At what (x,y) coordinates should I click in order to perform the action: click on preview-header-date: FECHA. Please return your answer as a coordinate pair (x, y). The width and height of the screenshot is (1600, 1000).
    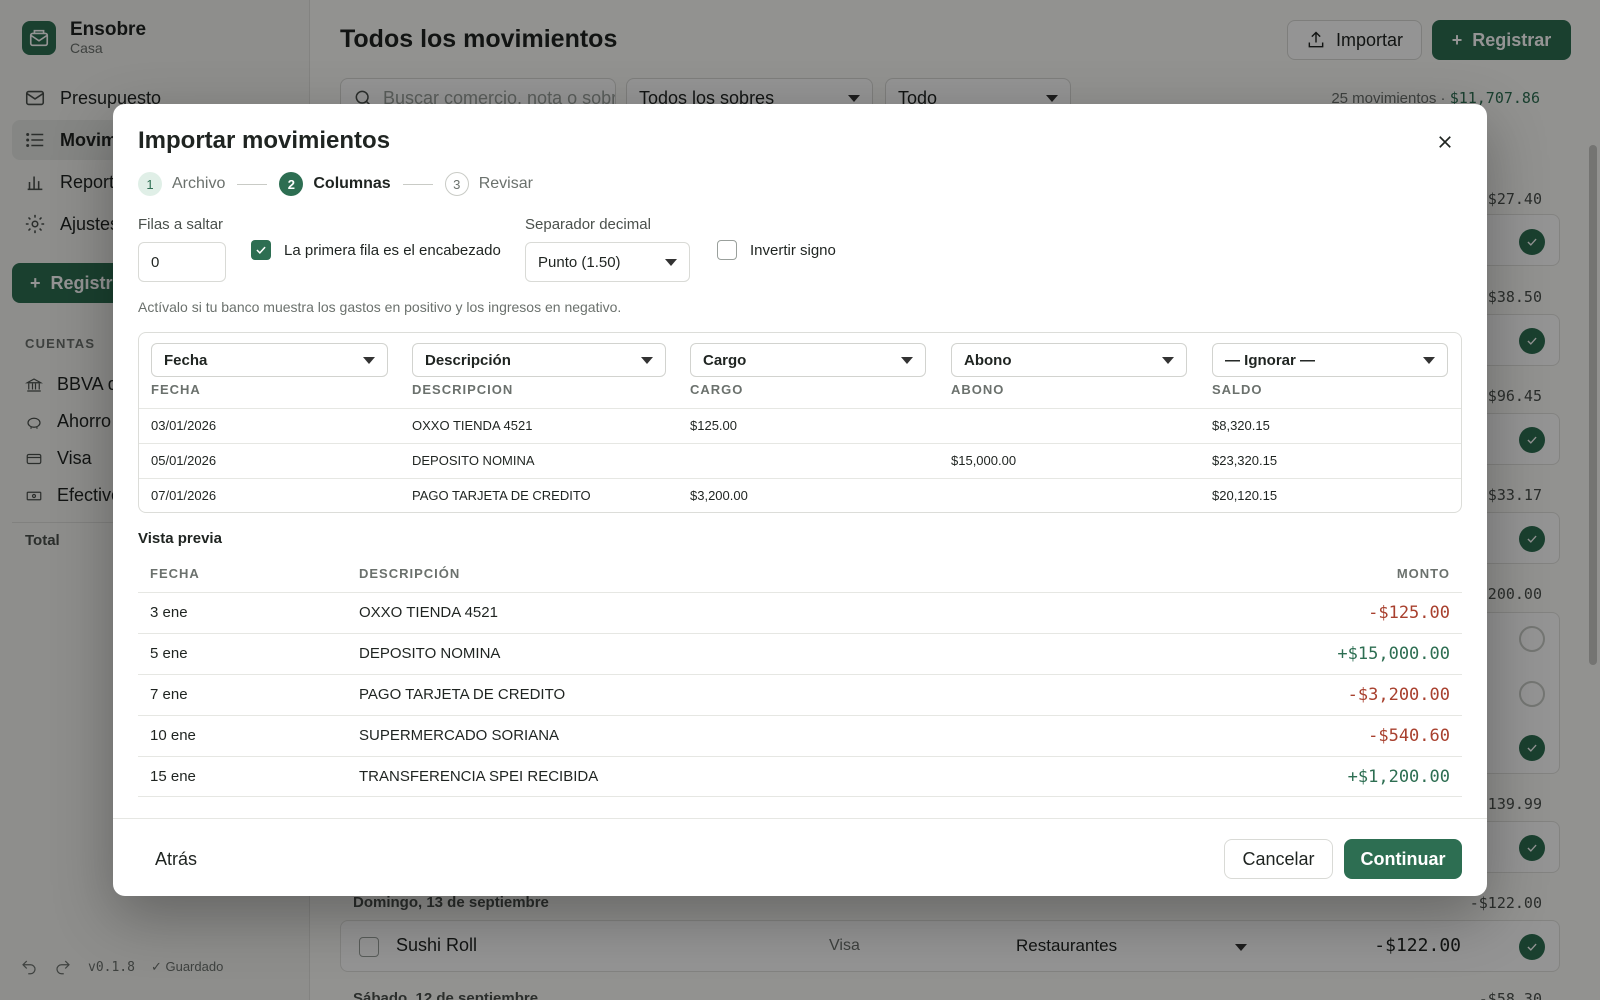
    Looking at the image, I should click on (175, 573).